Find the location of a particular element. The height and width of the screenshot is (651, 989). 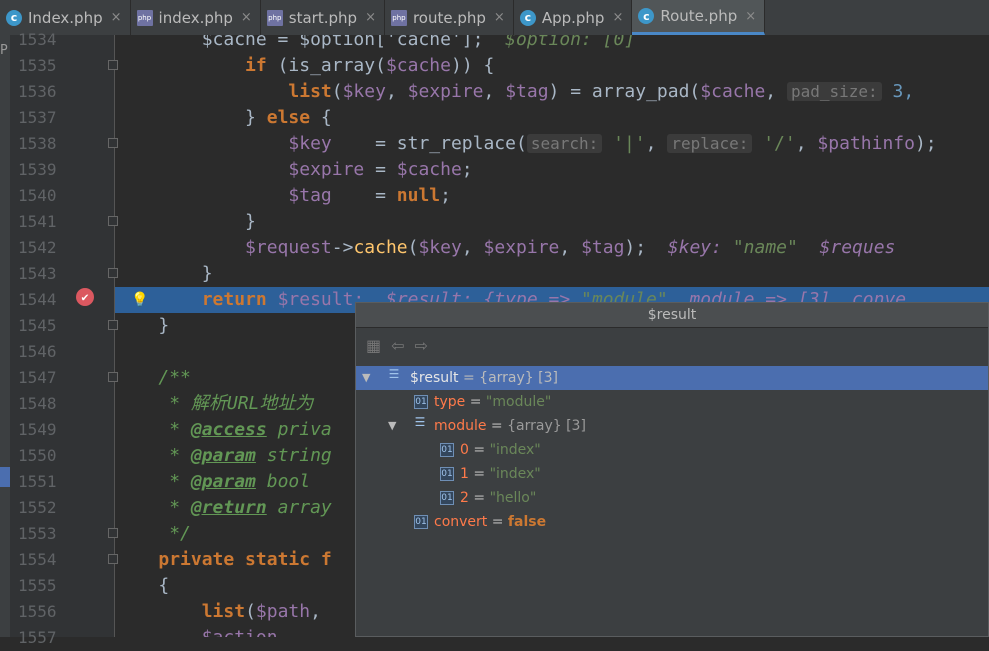

breakpoint-icon: ✔ is located at coordinates (85, 297).